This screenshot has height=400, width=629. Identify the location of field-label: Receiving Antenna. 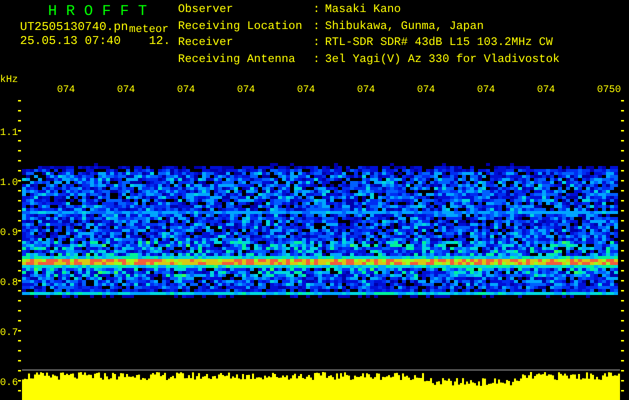
(237, 61).